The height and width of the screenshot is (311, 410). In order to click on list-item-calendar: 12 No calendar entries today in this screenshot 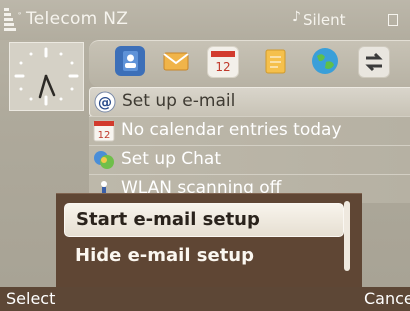, I will do `click(249, 130)`.